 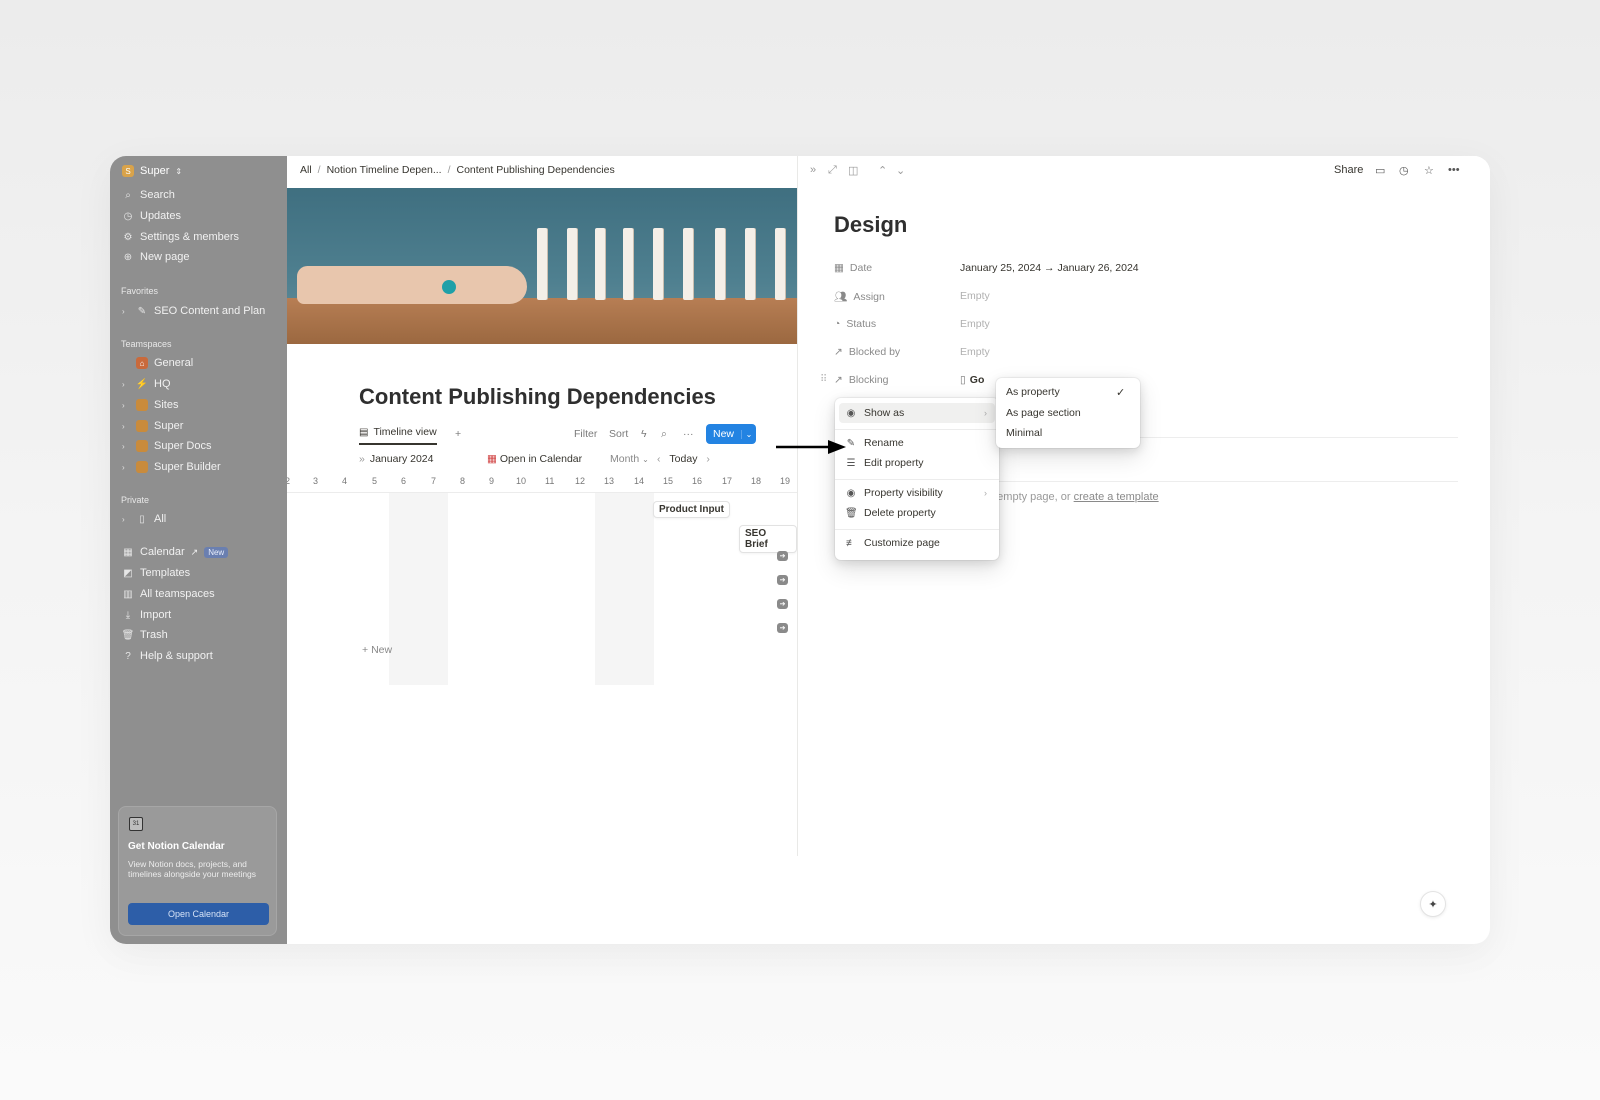 I want to click on property-label: Date, so click(x=861, y=268).